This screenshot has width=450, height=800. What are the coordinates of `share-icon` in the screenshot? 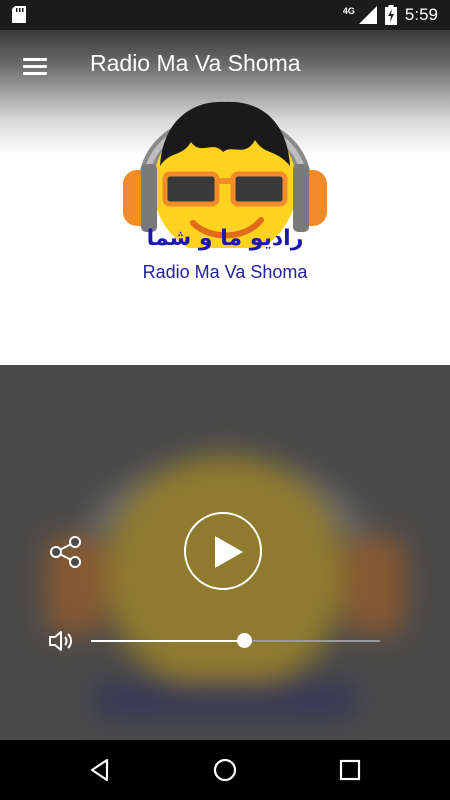 It's located at (66, 552).